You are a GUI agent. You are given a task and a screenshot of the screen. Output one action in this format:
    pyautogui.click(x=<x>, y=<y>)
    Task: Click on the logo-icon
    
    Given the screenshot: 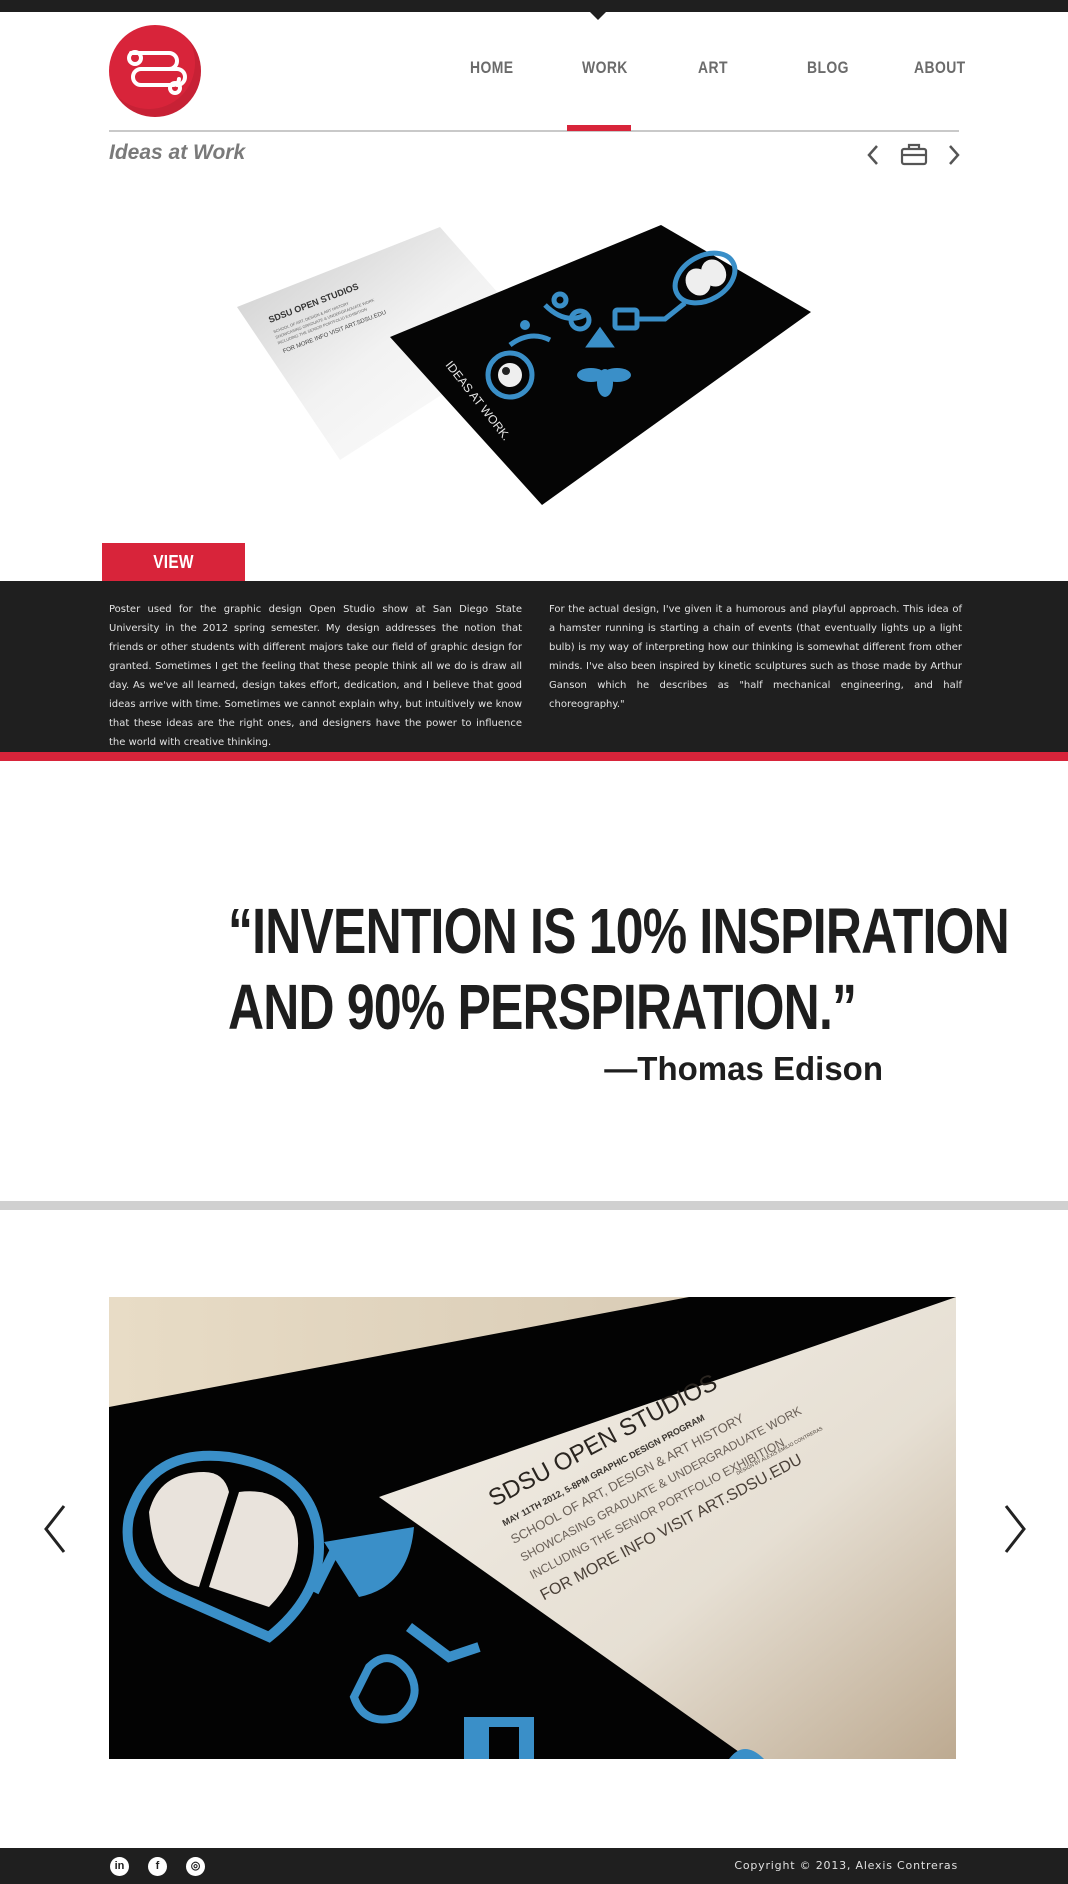 What is the action you would take?
    pyautogui.click(x=157, y=72)
    